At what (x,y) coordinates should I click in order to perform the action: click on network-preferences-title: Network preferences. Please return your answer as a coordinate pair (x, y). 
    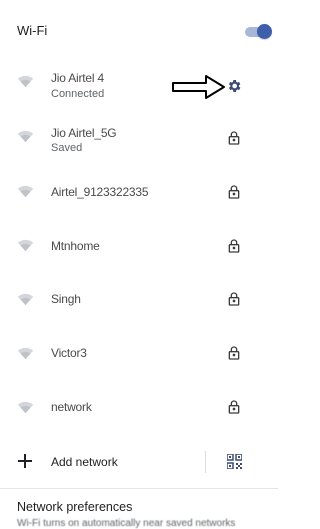
    Looking at the image, I should click on (75, 507).